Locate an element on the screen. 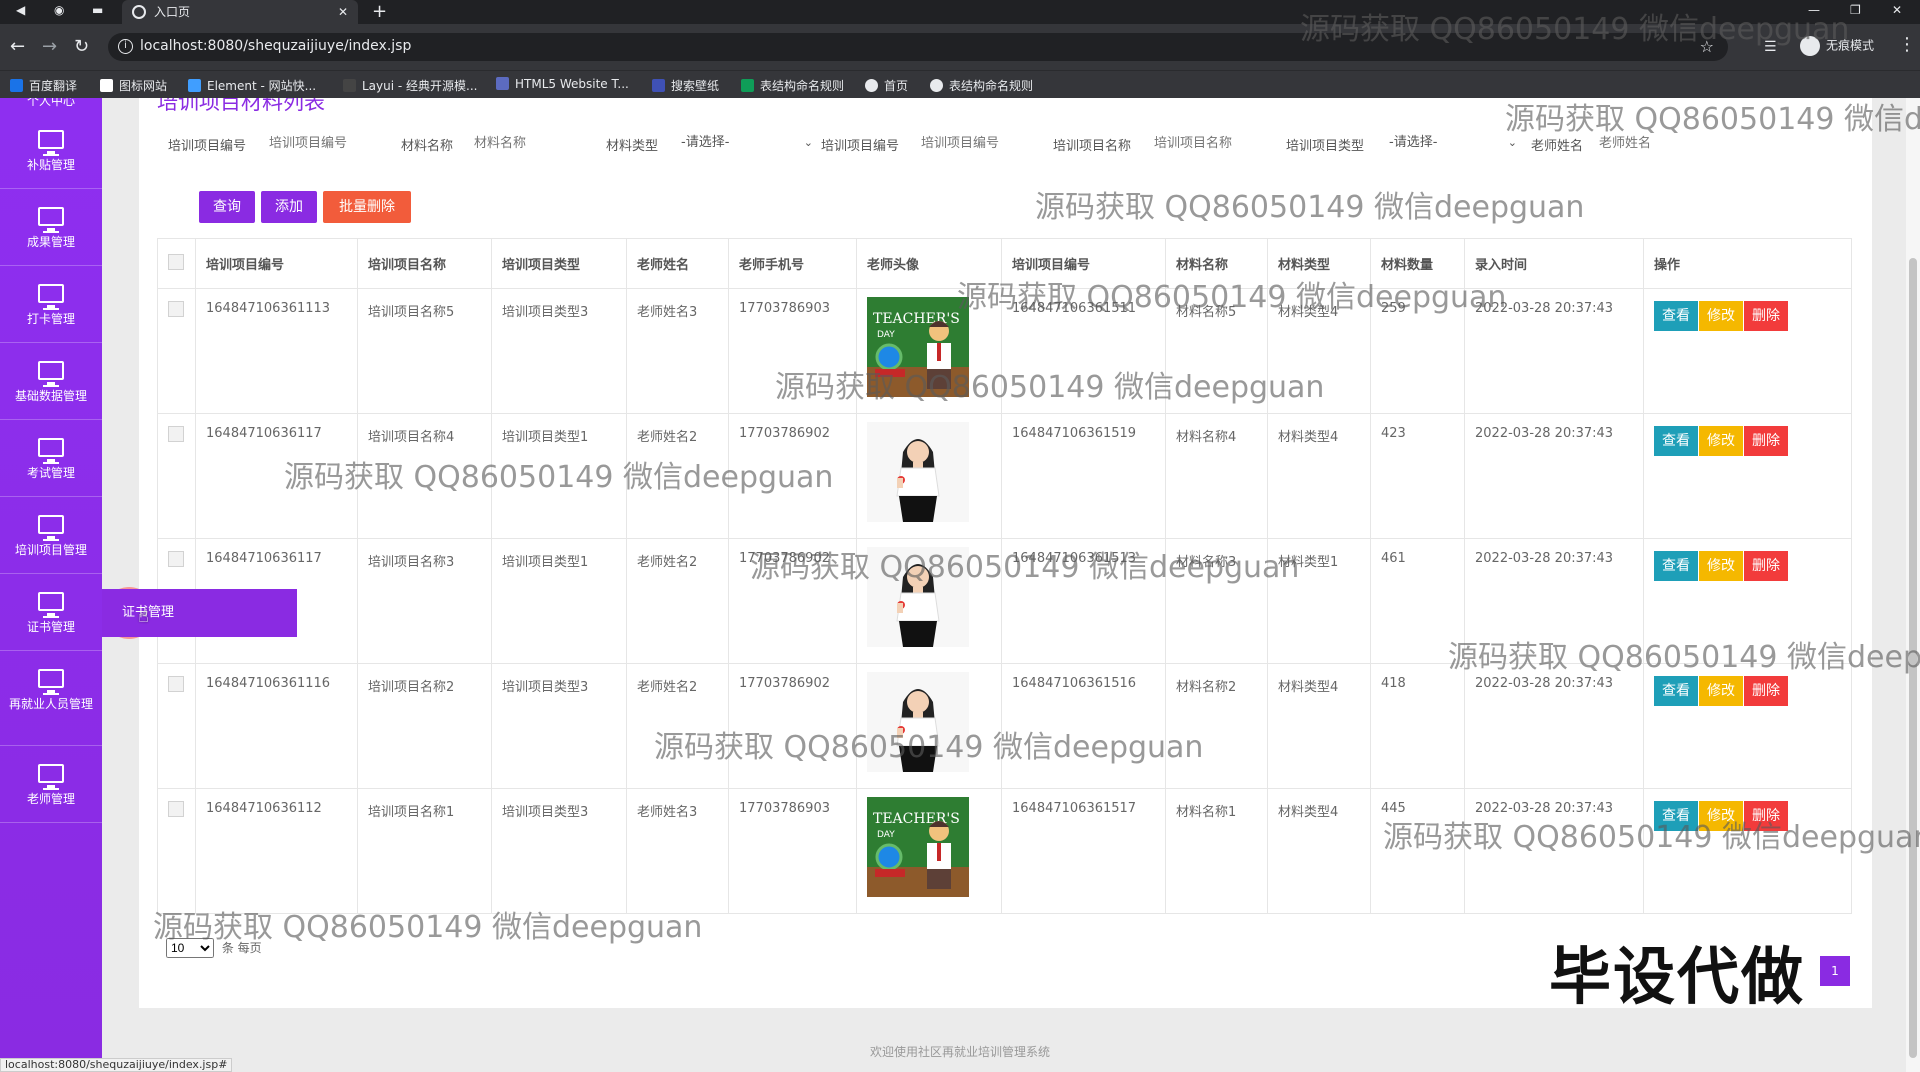 This screenshot has height=1072, width=1920. page-scrollbar is located at coordinates (1913, 585).